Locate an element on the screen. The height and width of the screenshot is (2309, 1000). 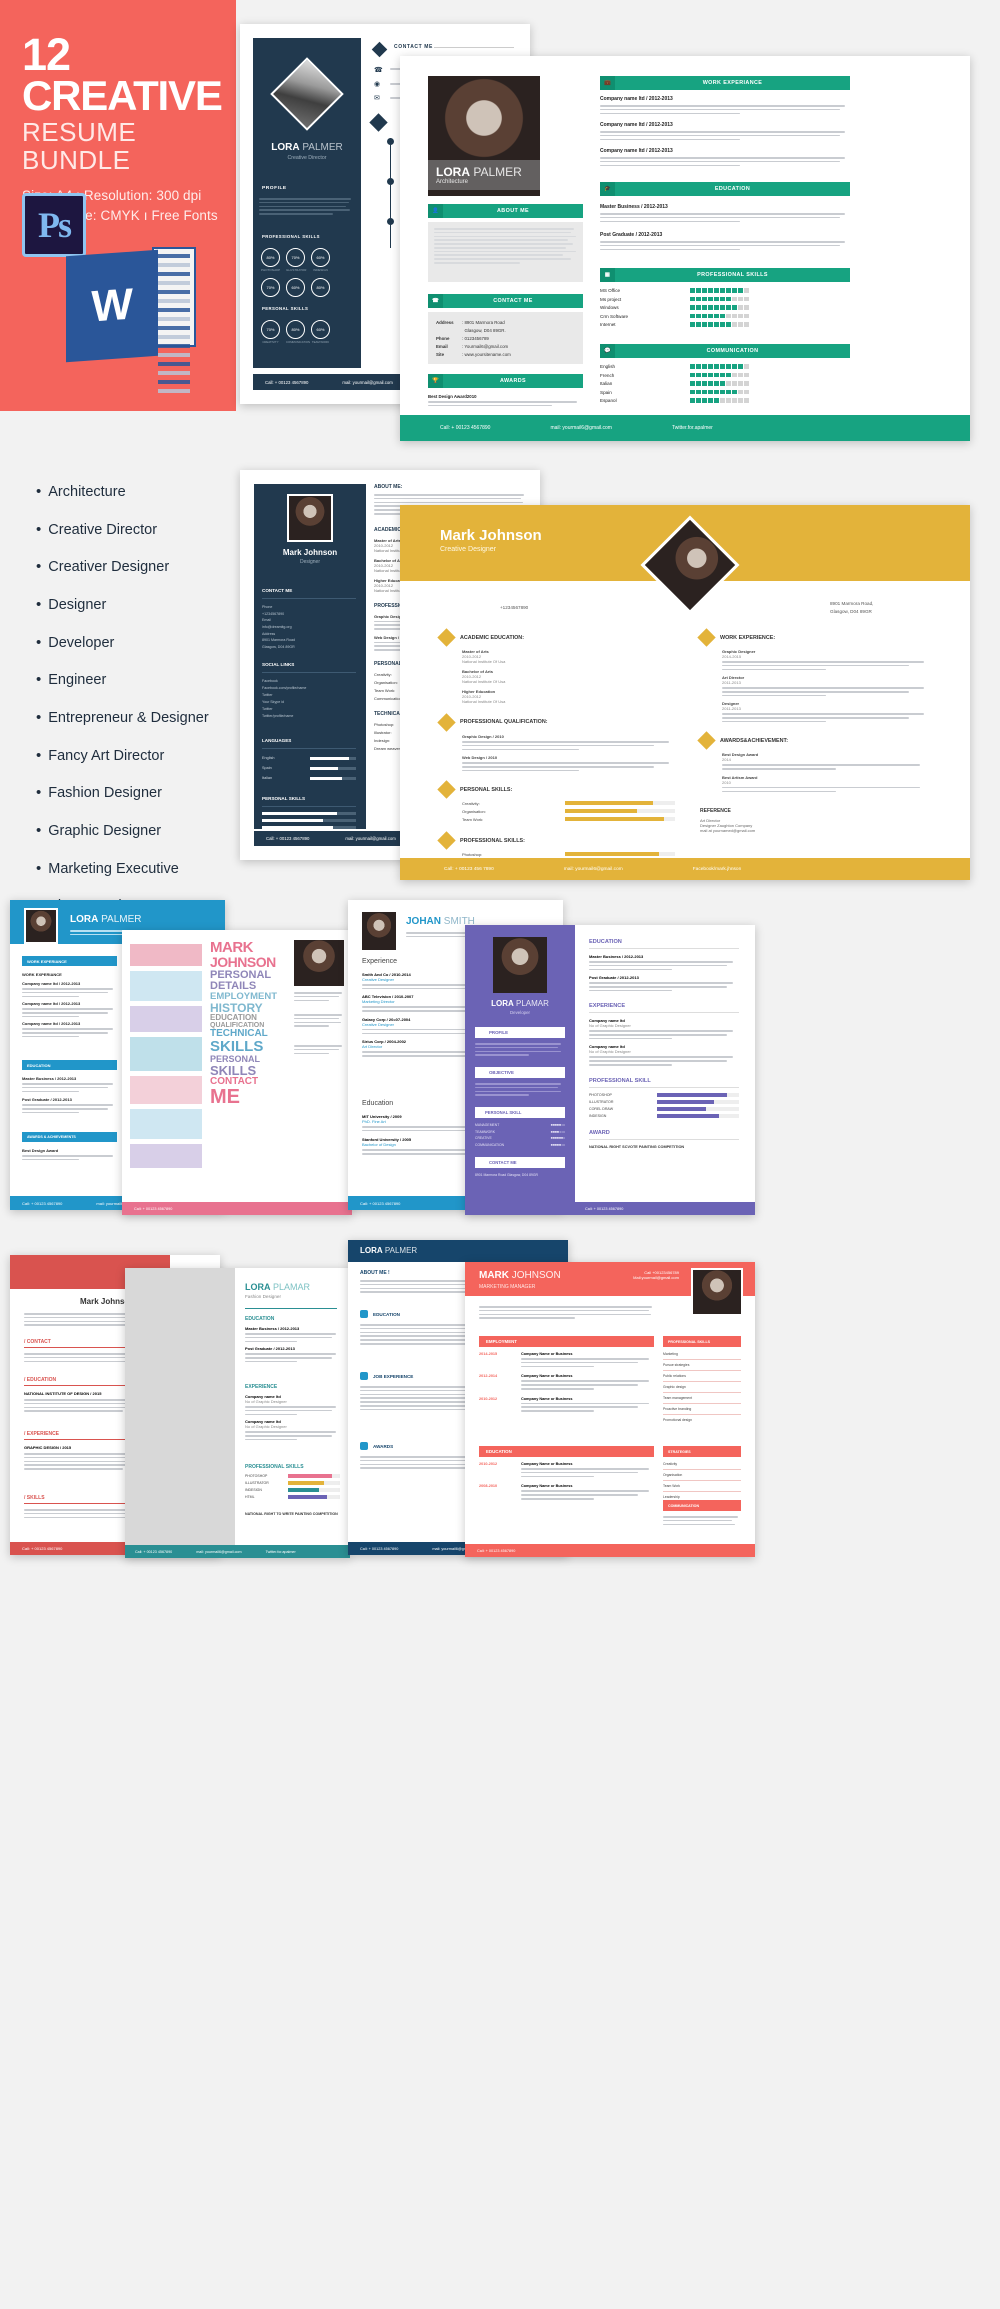
wordcloud-left-blocks is located at coordinates (166, 1069).